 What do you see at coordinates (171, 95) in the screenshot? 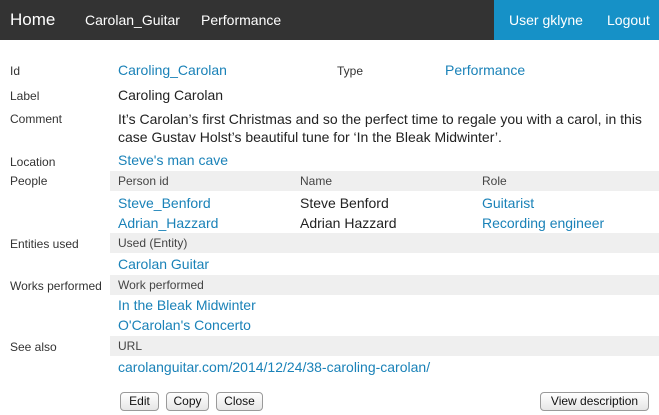
I see `label-value: Caroling Carolan` at bounding box center [171, 95].